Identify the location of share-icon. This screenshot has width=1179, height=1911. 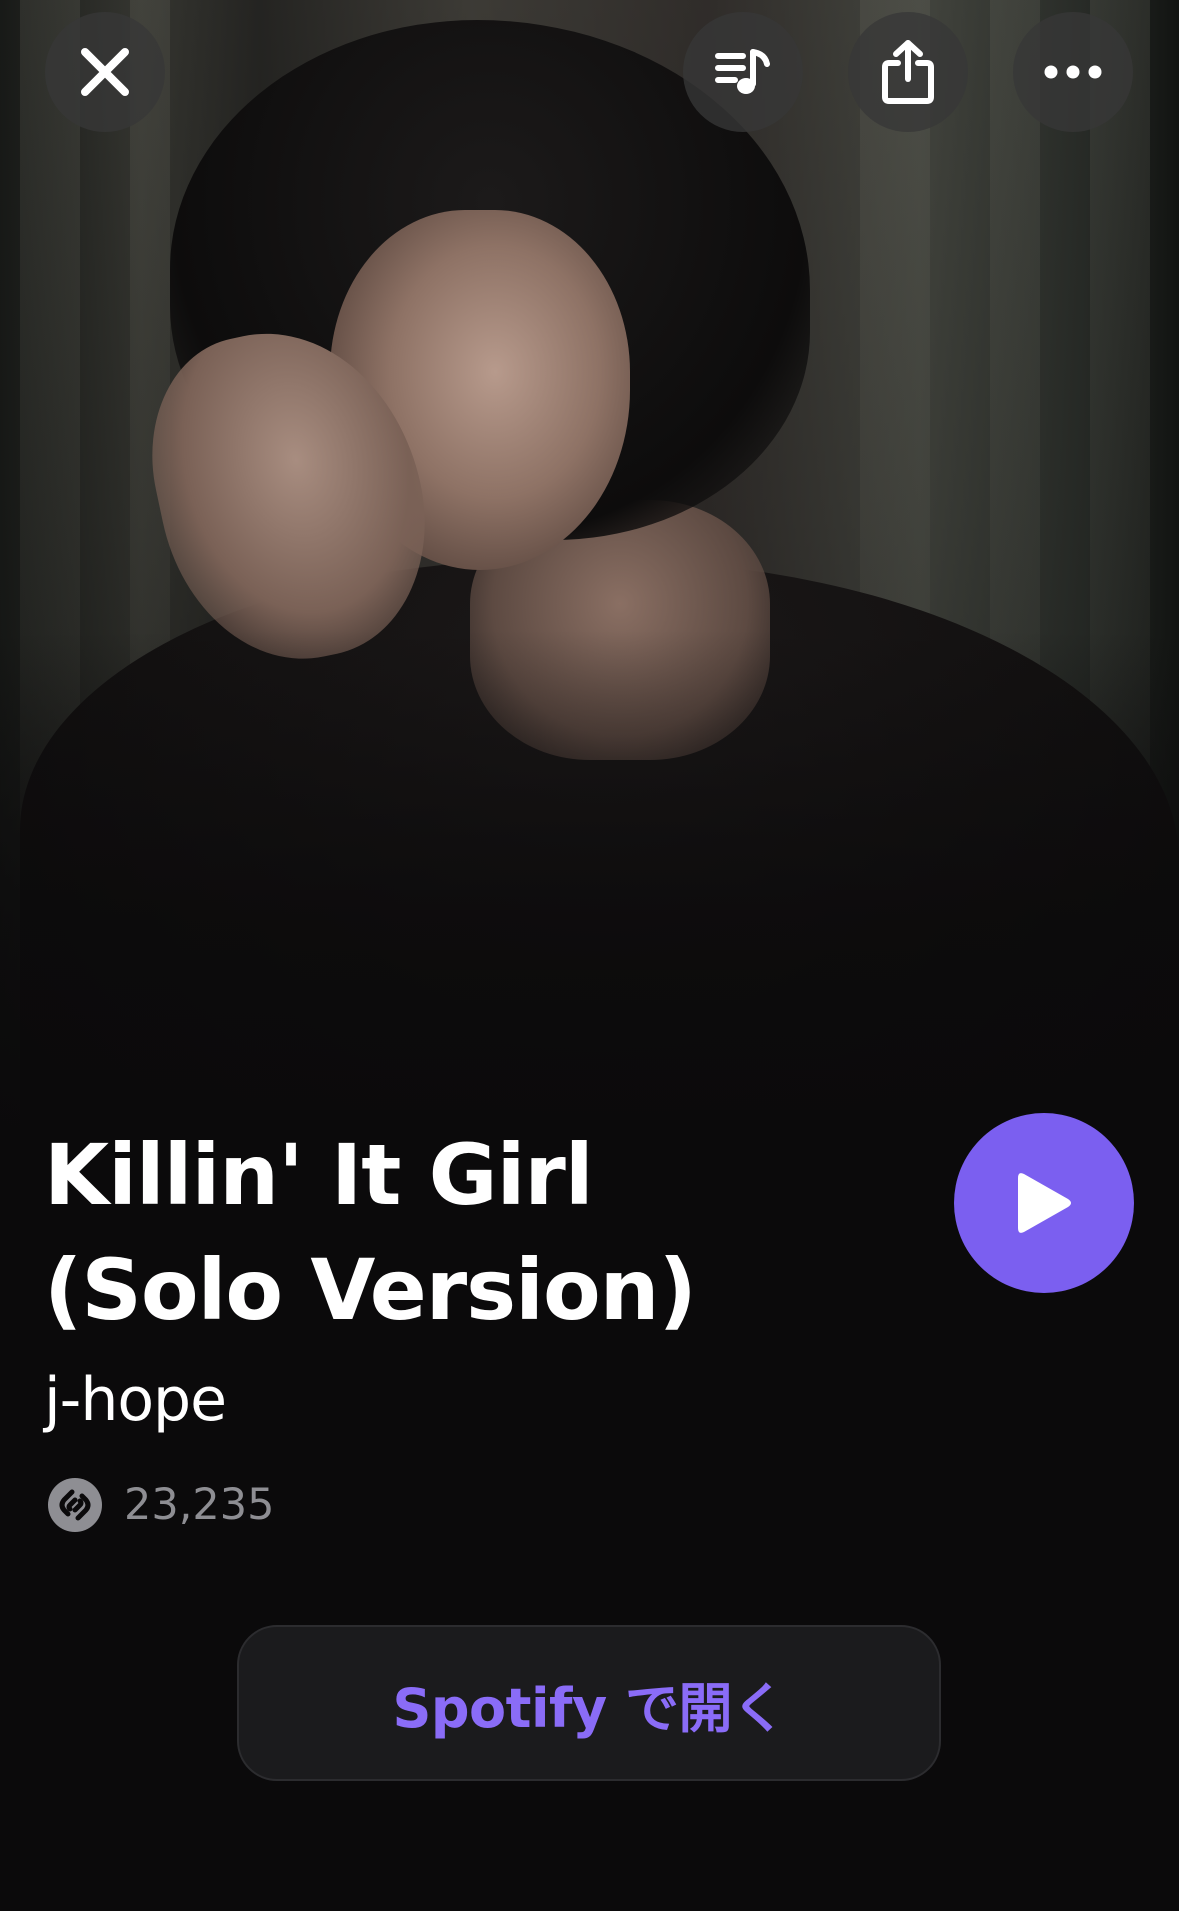
(908, 72).